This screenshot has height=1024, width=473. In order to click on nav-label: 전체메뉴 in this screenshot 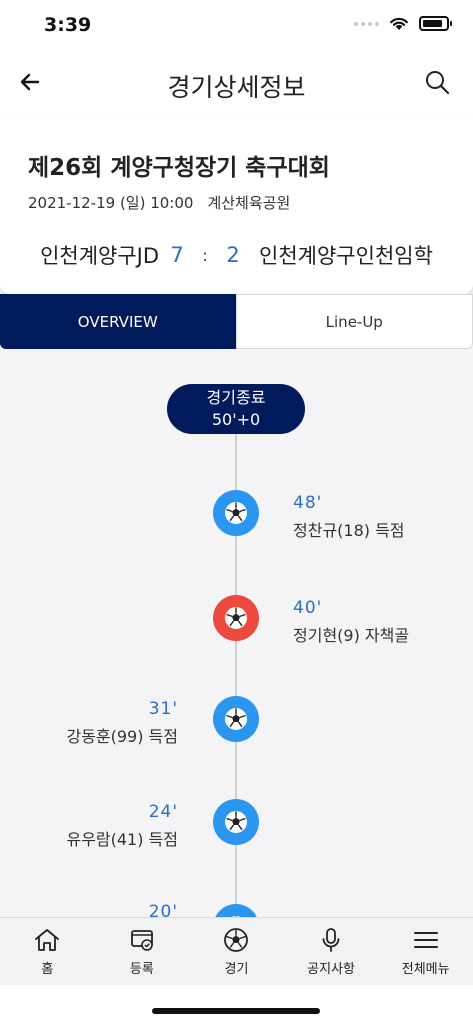, I will do `click(425, 969)`.